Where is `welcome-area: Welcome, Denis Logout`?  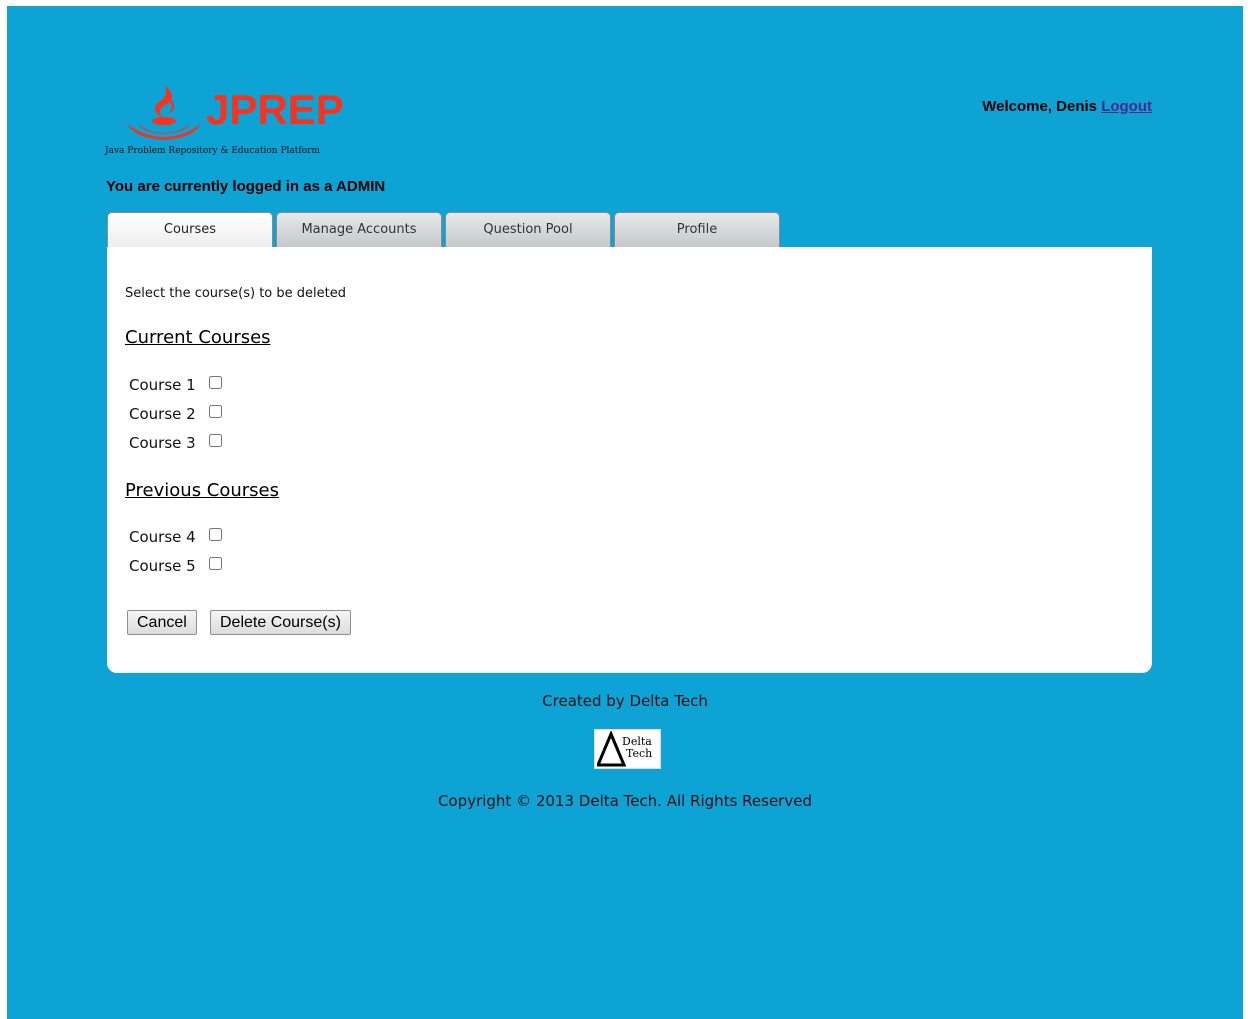
welcome-area: Welcome, Denis Logout is located at coordinates (1067, 106).